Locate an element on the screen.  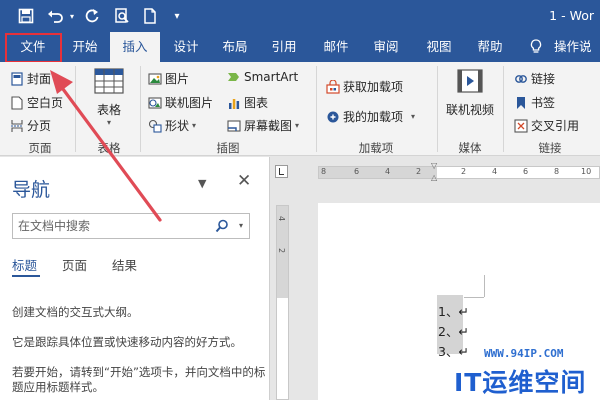
watermark-url: WWW.94IP.COM is located at coordinates (524, 353).